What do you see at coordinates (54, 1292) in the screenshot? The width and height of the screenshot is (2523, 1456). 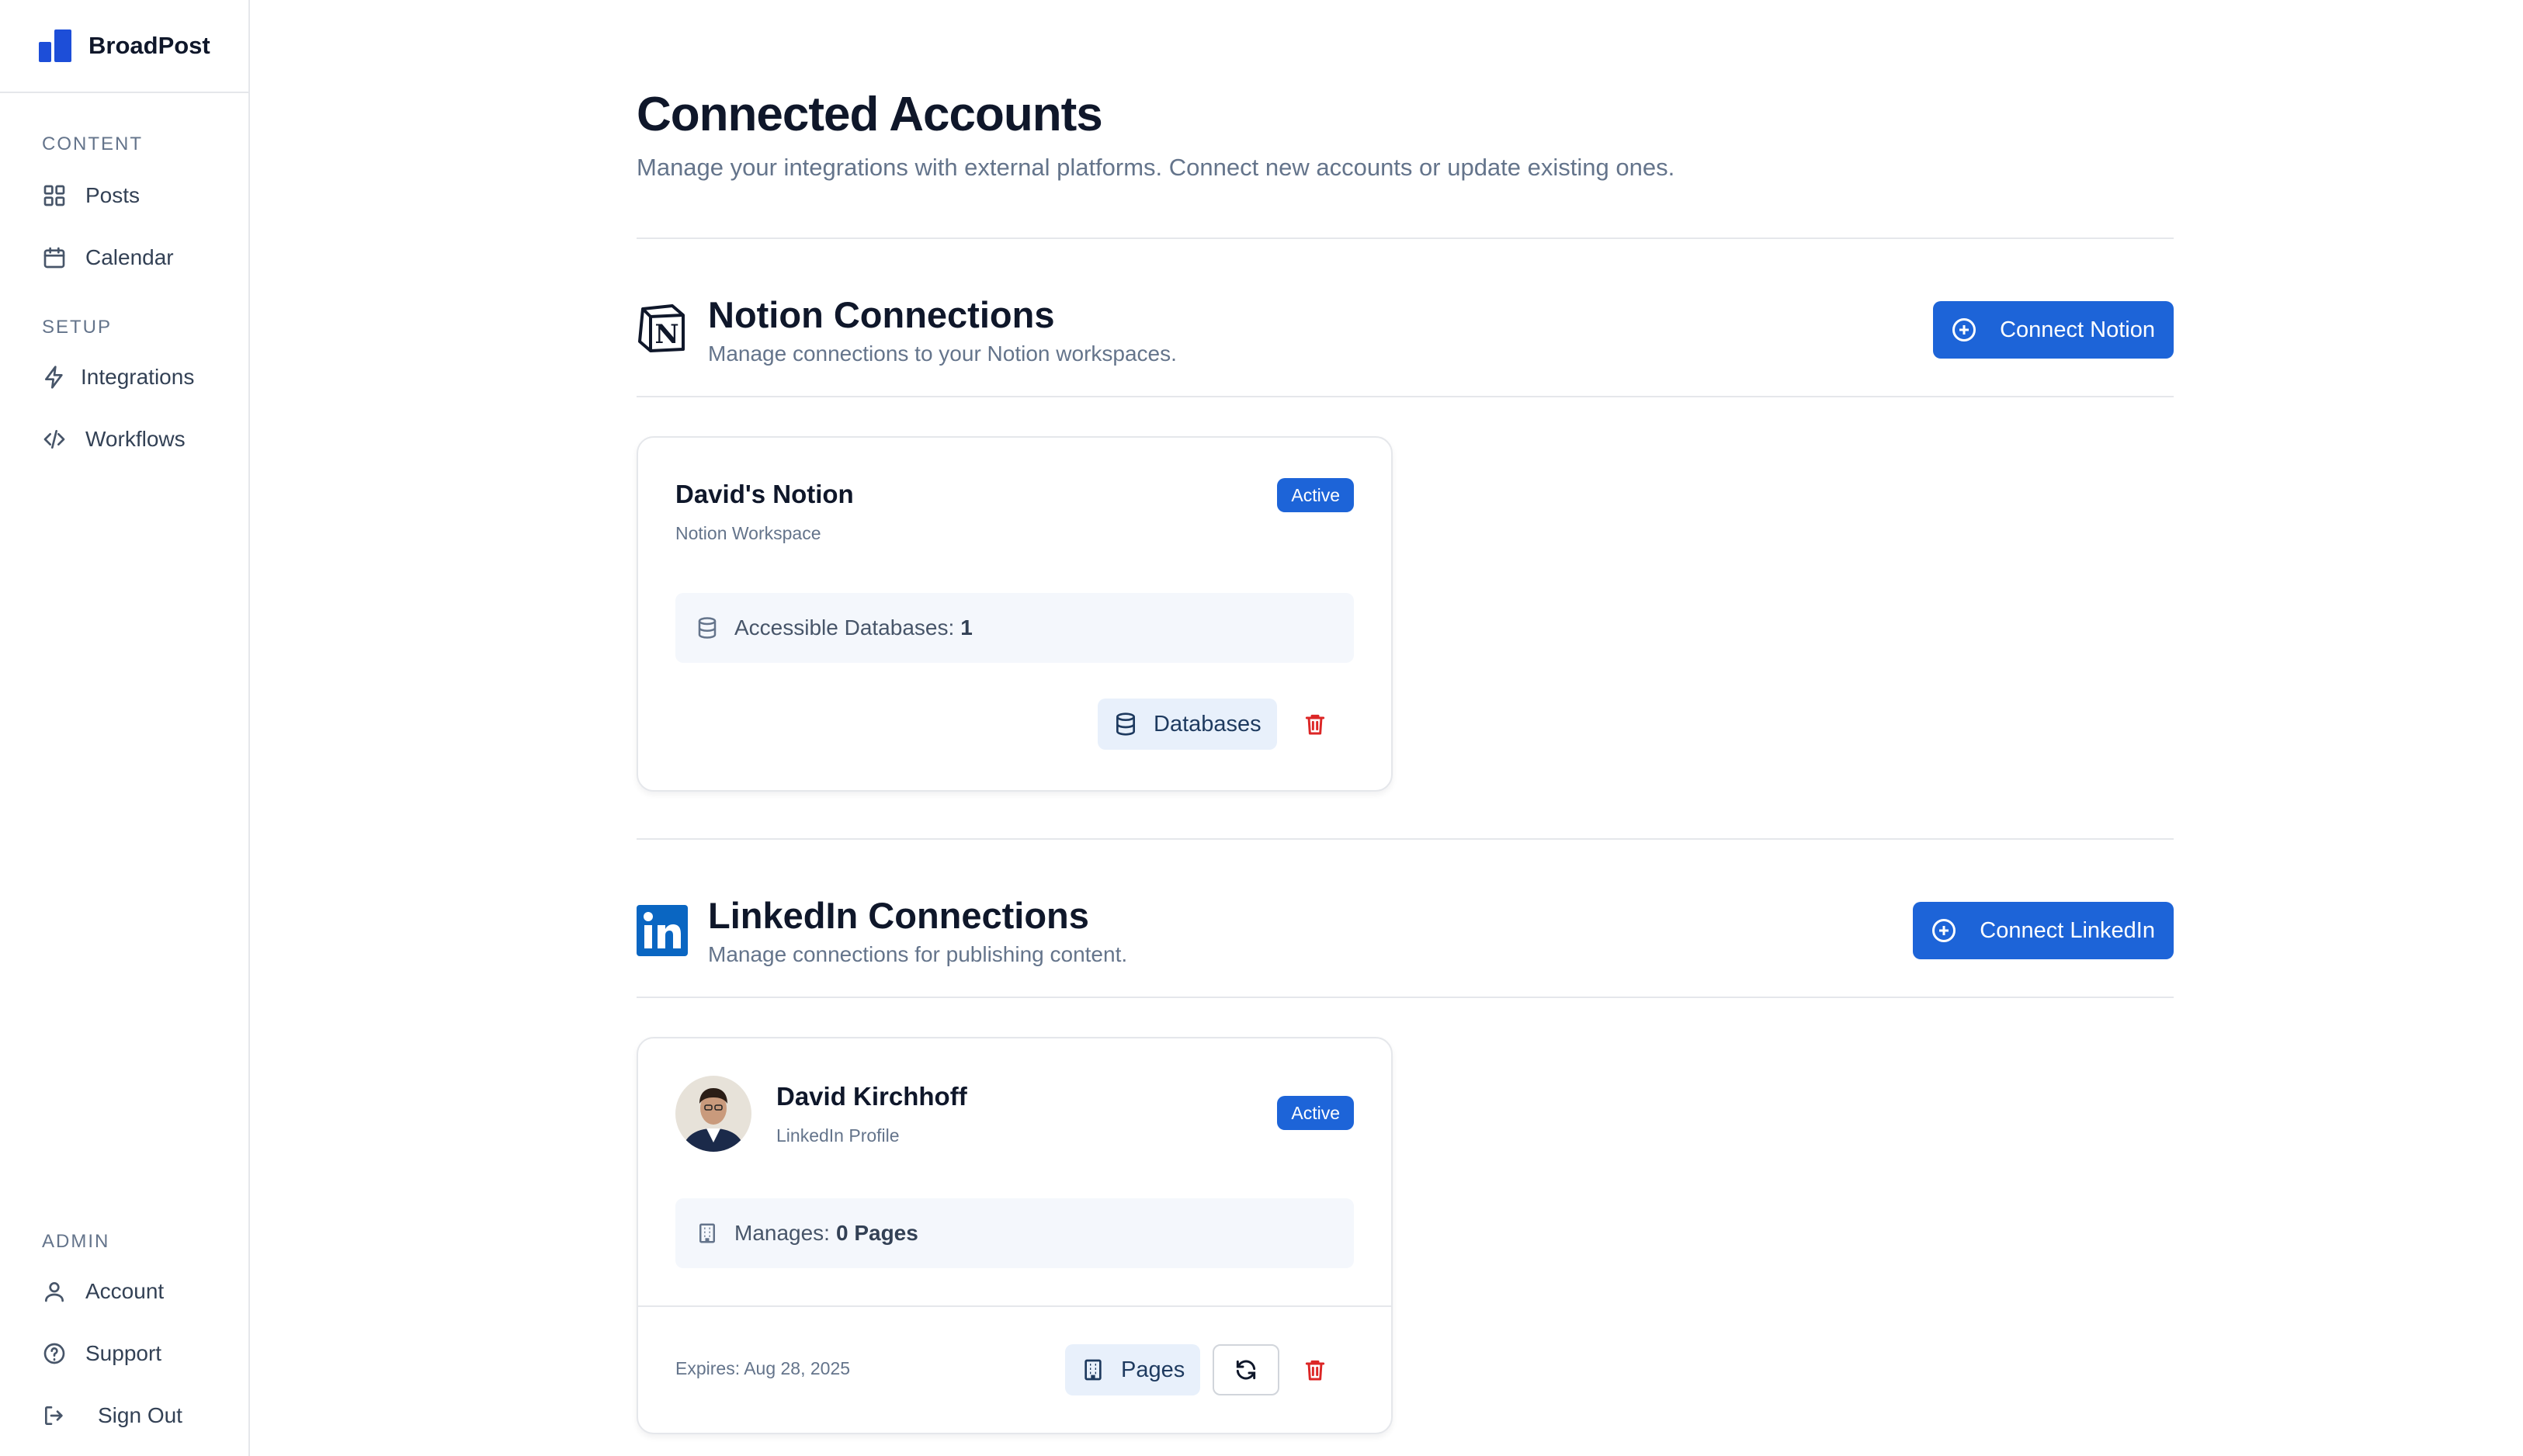 I see `user-icon` at bounding box center [54, 1292].